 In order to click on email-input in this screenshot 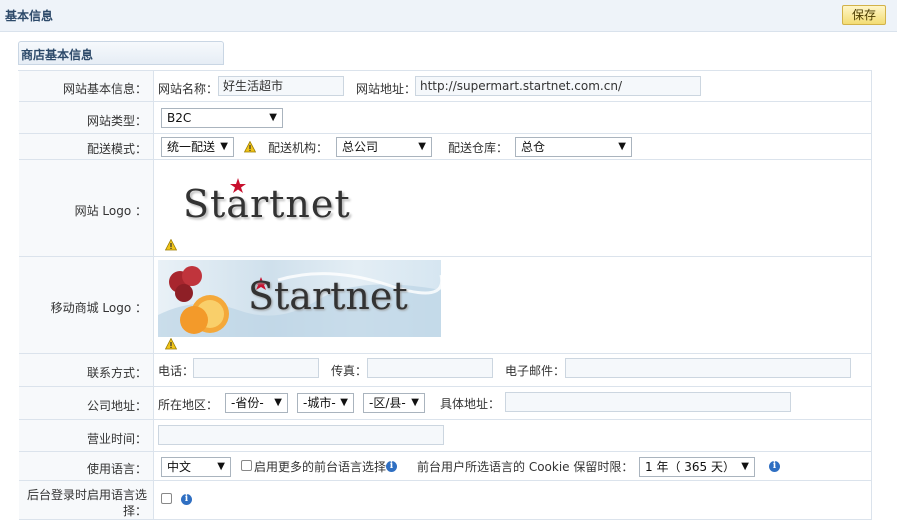, I will do `click(708, 368)`.